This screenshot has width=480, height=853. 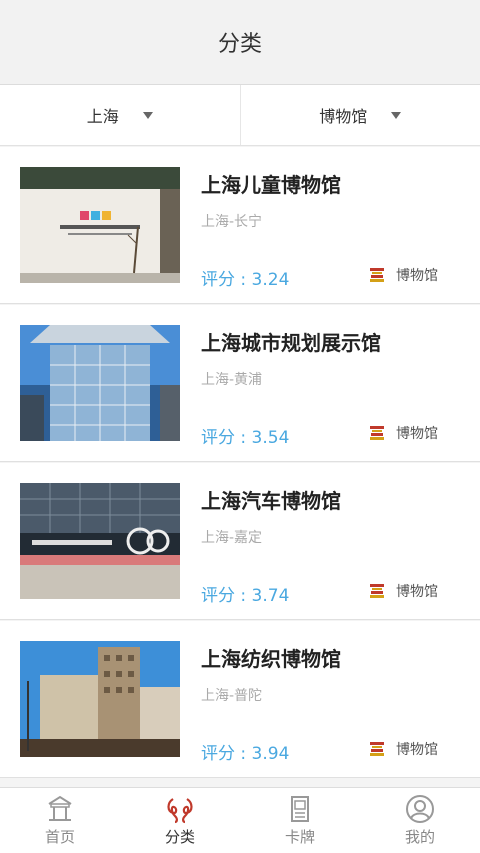 What do you see at coordinates (180, 811) in the screenshot?
I see `category-icon` at bounding box center [180, 811].